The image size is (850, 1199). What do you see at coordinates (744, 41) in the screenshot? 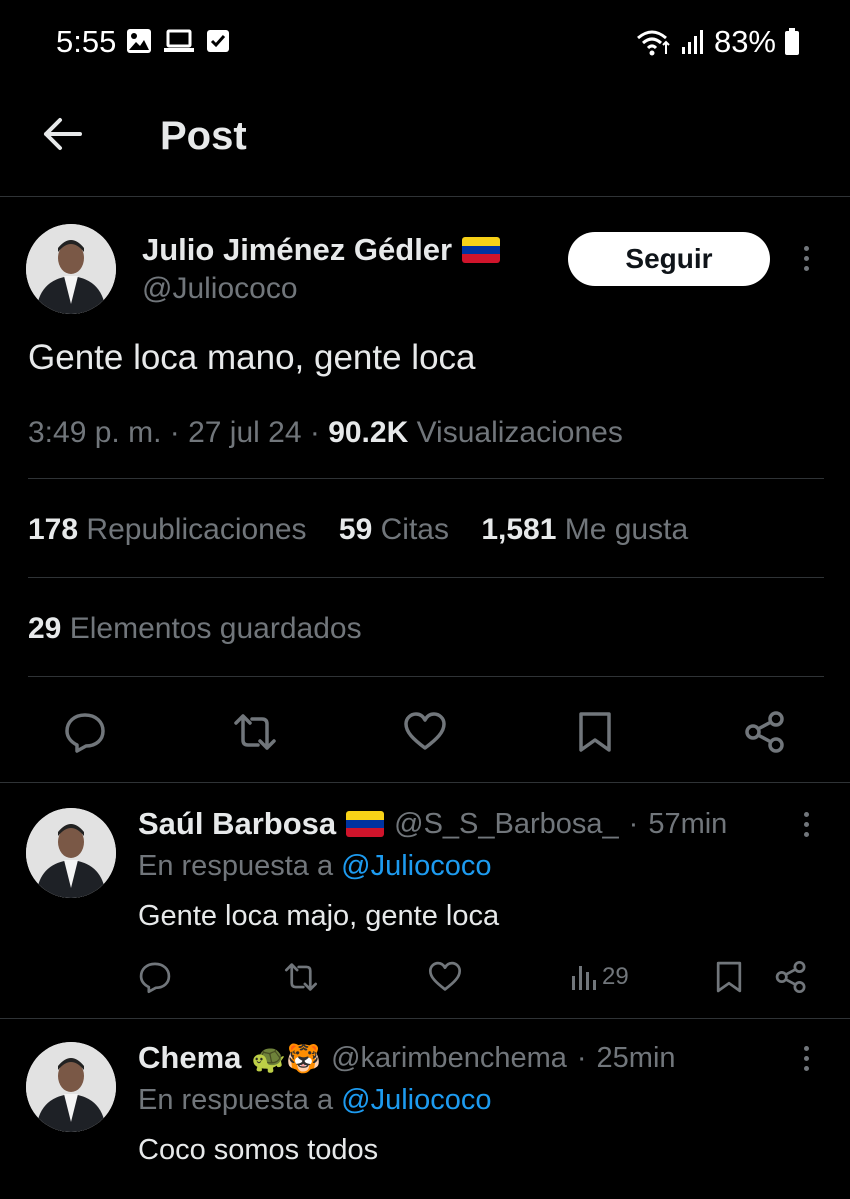
I see `battery-percent: 83%` at bounding box center [744, 41].